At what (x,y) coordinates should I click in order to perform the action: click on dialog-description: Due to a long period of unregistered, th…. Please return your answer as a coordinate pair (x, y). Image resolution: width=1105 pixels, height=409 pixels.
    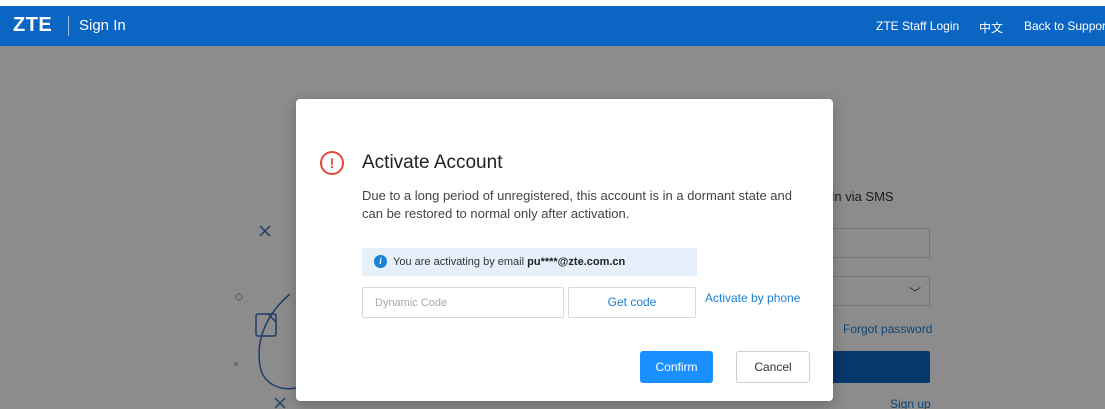
    Looking at the image, I should click on (577, 204).